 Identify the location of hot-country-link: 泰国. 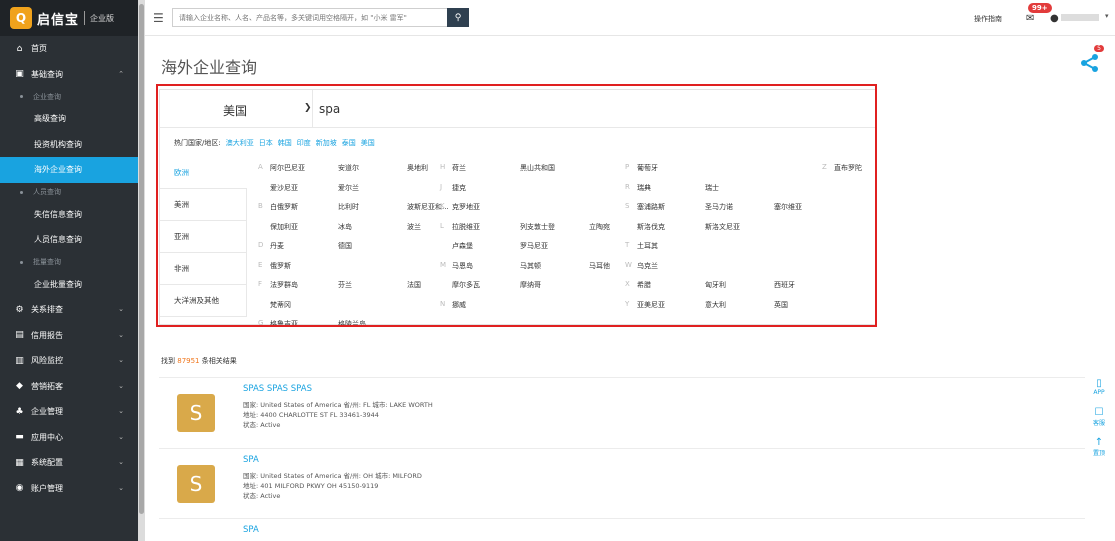
(349, 143).